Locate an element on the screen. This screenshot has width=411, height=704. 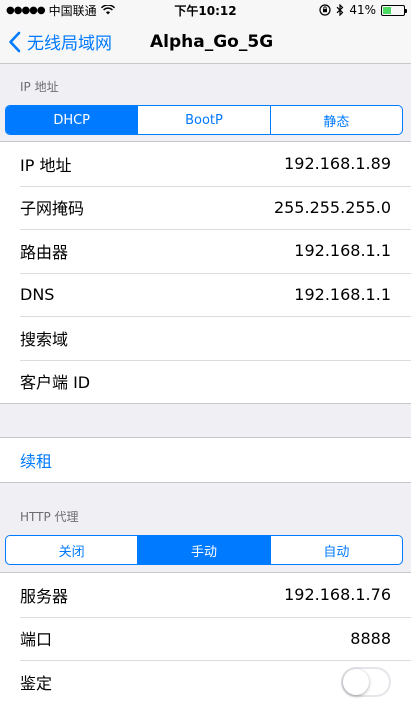
row-label: 子网掩码 is located at coordinates (52, 209).